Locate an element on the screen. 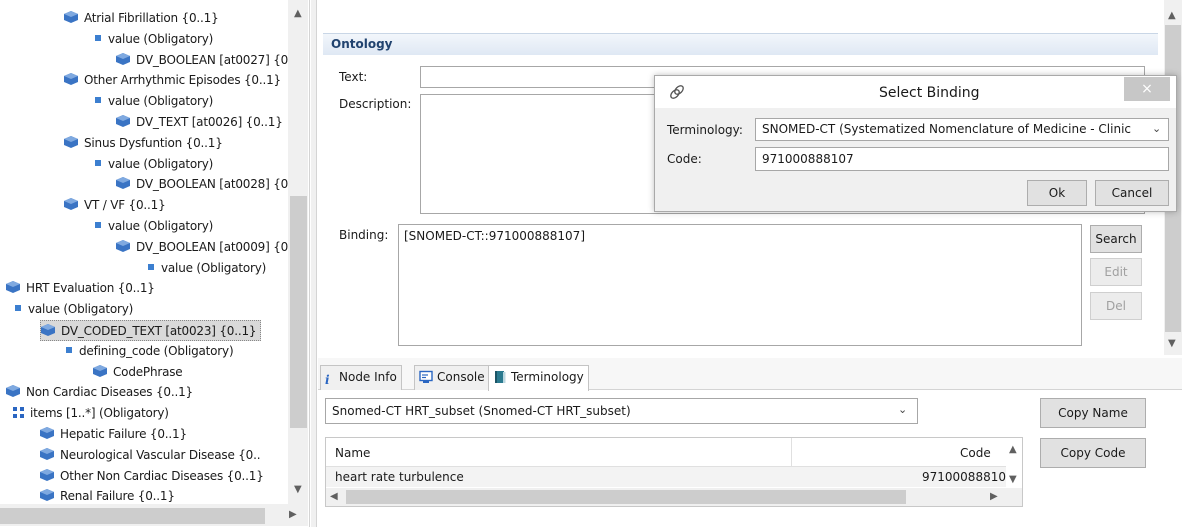 The width and height of the screenshot is (1182, 527). tree-node: DV_CODED_TEXT [at0023] {0..1} is located at coordinates (151, 330).